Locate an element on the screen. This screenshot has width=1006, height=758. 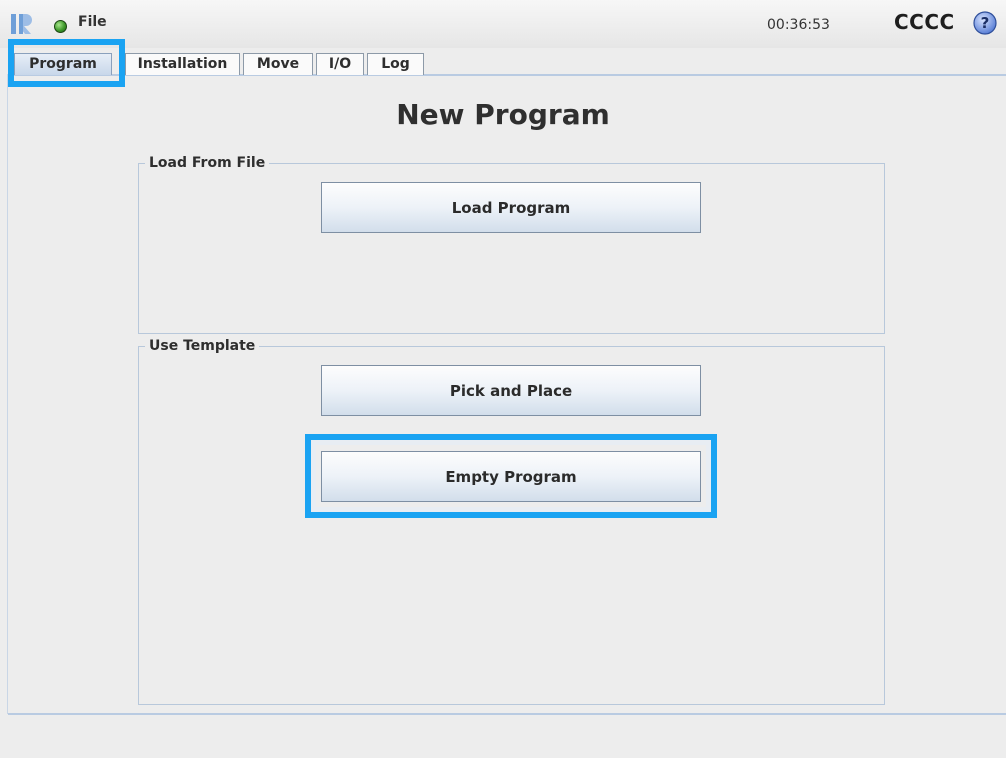
tab-io: I/O is located at coordinates (340, 64).